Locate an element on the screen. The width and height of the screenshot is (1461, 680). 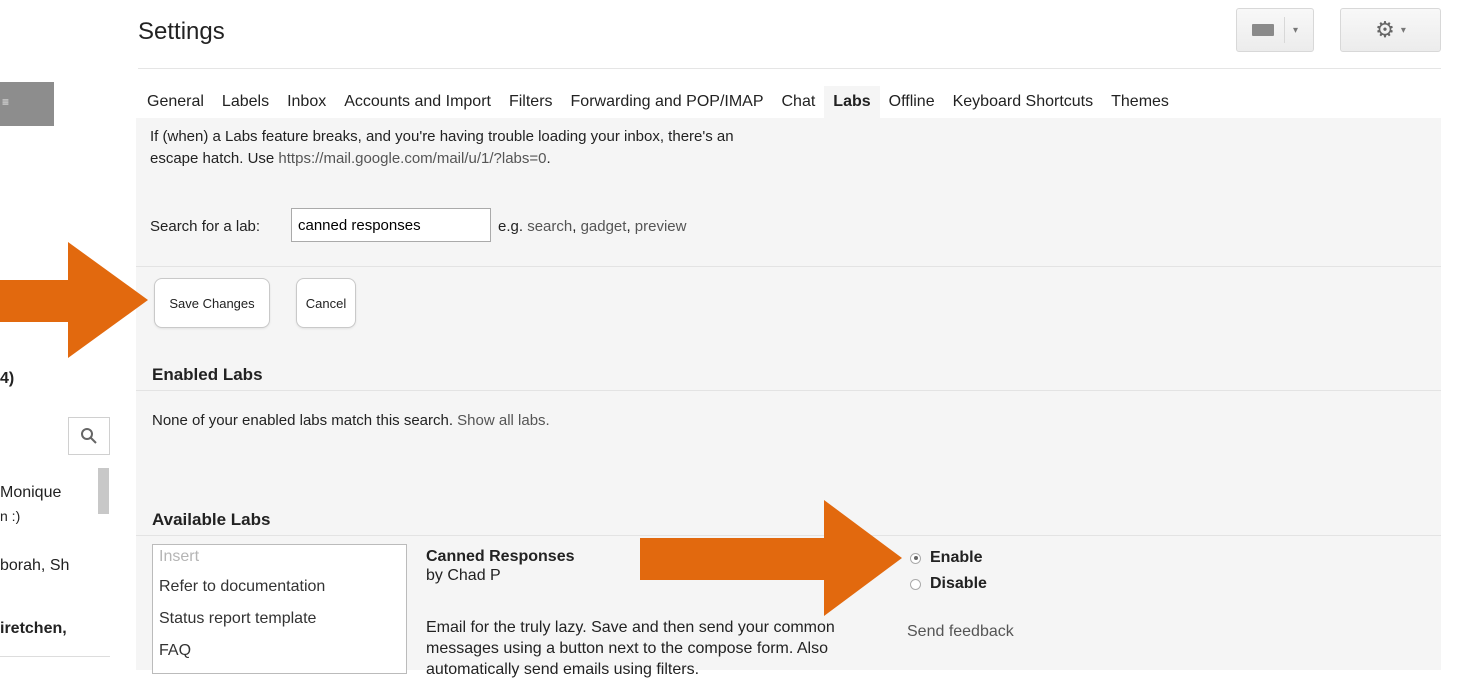
tab-inbox: Inbox is located at coordinates (306, 102).